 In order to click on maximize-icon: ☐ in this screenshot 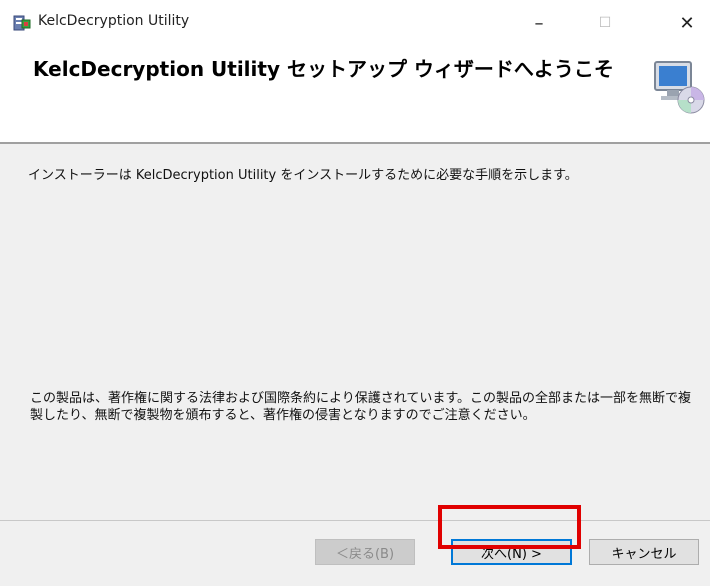, I will do `click(605, 23)`.